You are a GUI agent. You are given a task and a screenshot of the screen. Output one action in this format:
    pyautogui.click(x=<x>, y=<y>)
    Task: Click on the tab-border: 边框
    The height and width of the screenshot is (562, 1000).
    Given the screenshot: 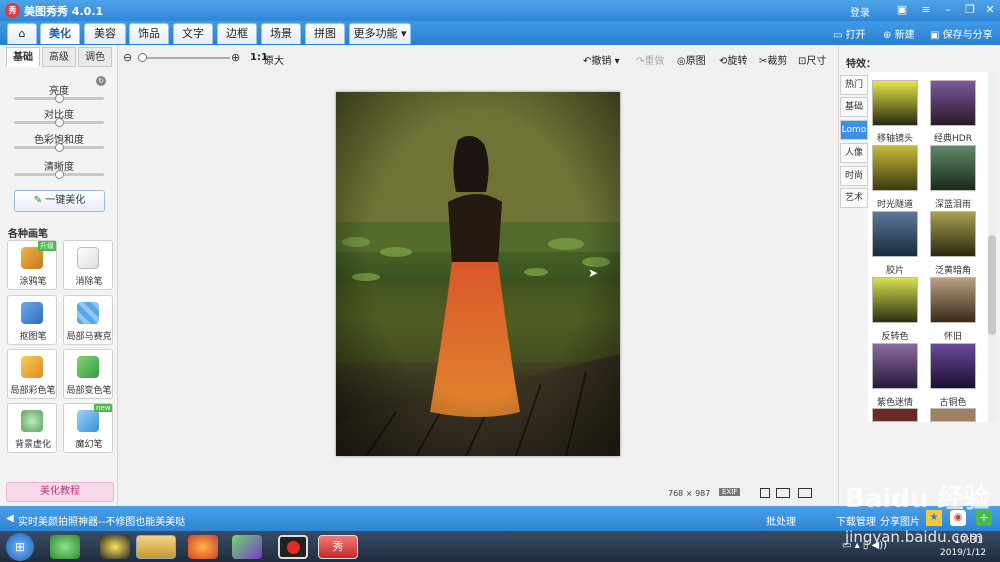 What is the action you would take?
    pyautogui.click(x=237, y=33)
    